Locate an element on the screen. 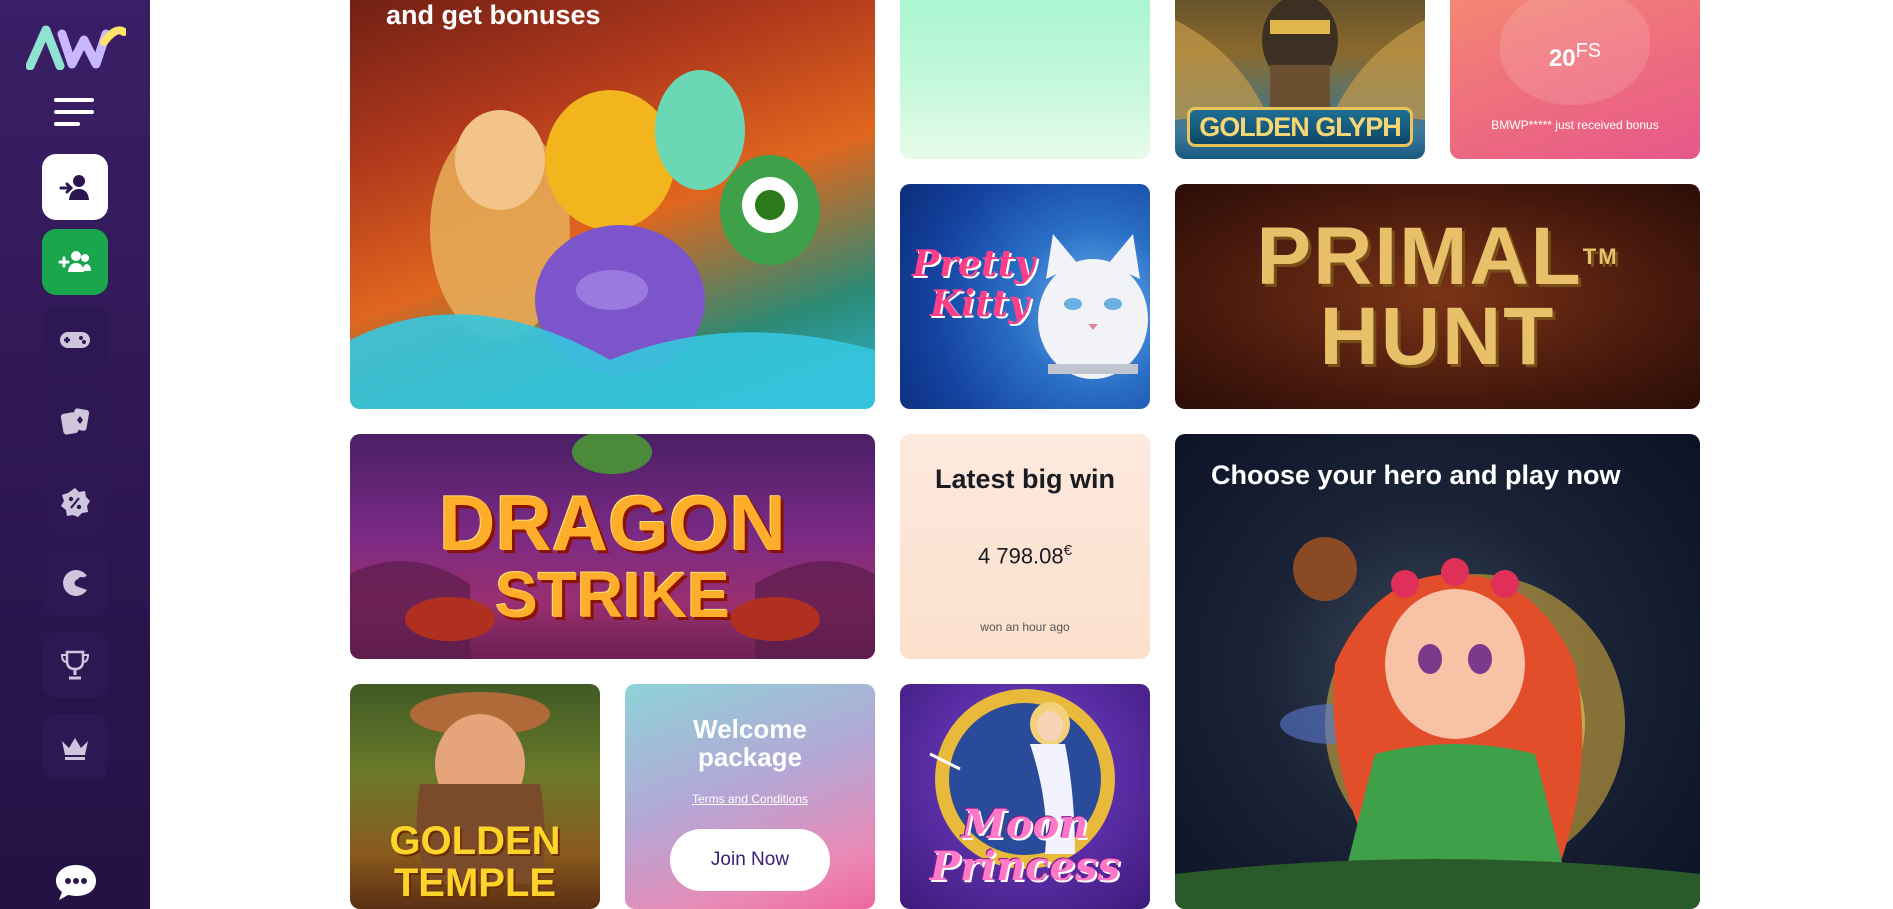  users-add-icon is located at coordinates (74, 261).